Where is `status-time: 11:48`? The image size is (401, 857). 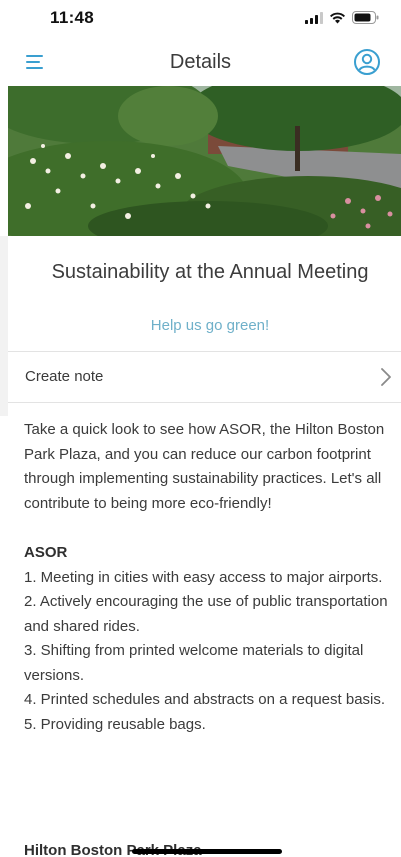
status-time: 11:48 is located at coordinates (72, 17).